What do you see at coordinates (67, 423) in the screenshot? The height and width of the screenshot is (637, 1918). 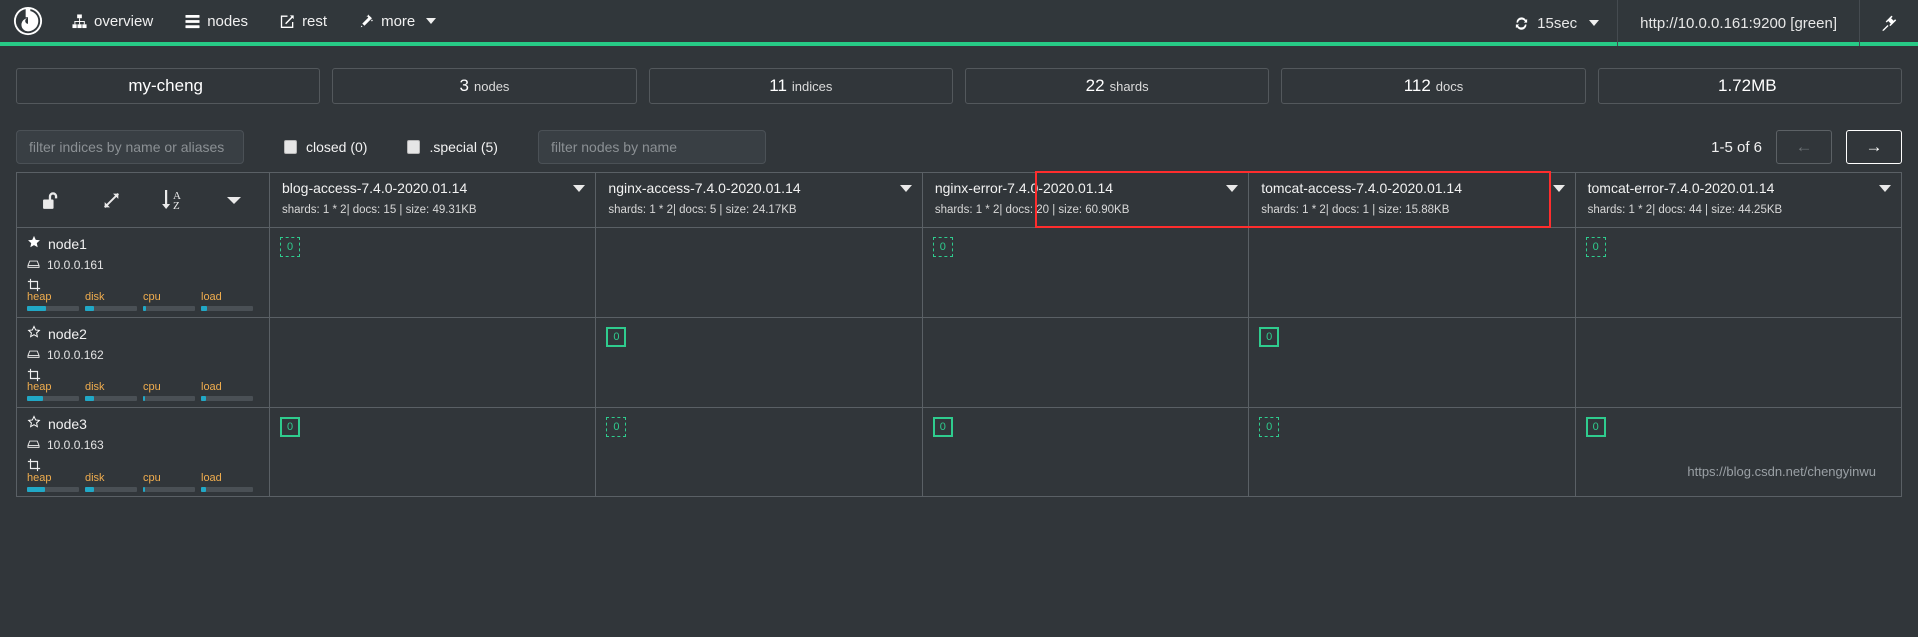 I see `node-name-label: node3` at bounding box center [67, 423].